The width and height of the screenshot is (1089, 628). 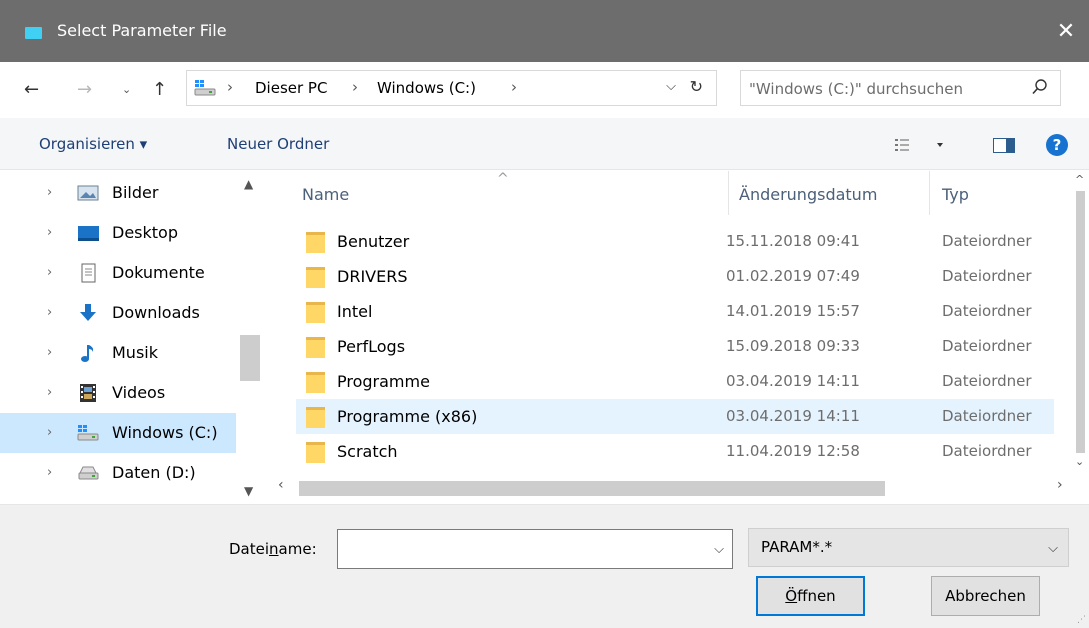 What do you see at coordinates (1040, 89) in the screenshot?
I see `search-icon` at bounding box center [1040, 89].